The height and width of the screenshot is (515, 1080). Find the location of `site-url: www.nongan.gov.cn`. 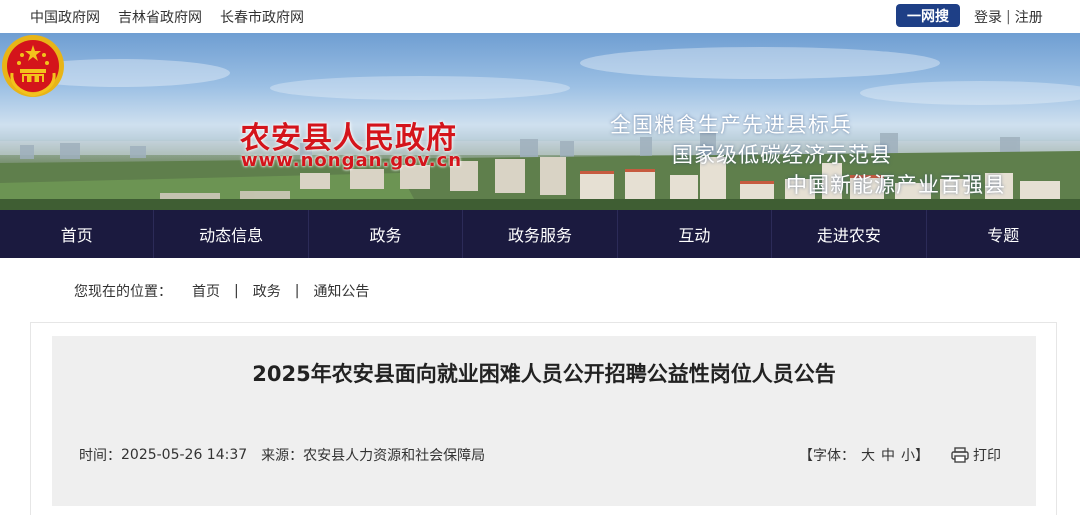

site-url: www.nongan.gov.cn is located at coordinates (352, 160).